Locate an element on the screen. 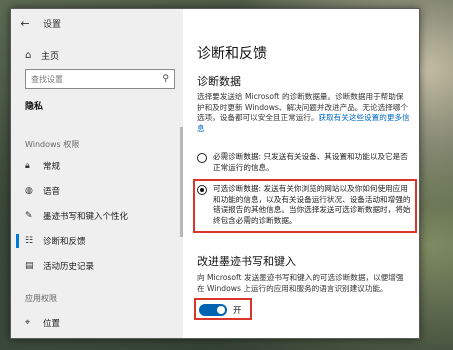 This screenshot has width=453, height=350. option-required-diagnostics: 必需诊断数据: 只发送有关设备、其设置和功能以及它是否正常运行的信息。 is located at coordinates (304, 162).